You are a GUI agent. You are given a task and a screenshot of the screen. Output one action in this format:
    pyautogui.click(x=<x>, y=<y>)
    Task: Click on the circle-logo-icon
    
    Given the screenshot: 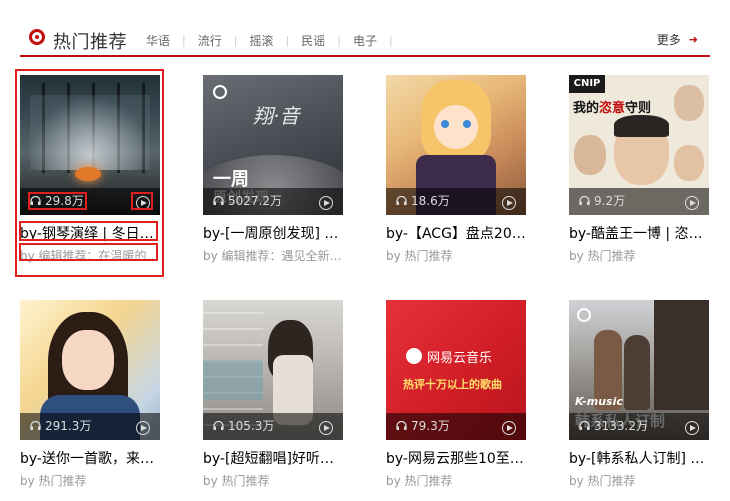 What is the action you would take?
    pyautogui.click(x=37, y=37)
    